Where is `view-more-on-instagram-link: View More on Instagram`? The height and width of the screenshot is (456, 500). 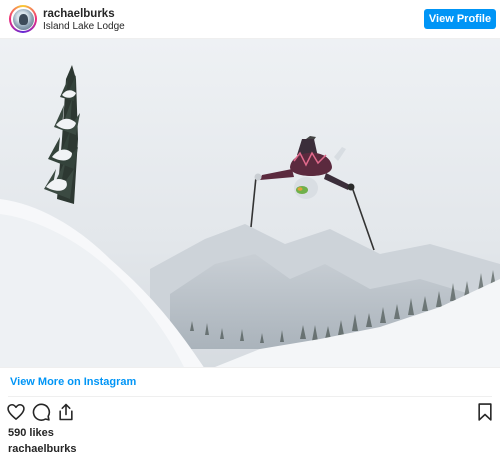 view-more-on-instagram-link: View More on Instagram is located at coordinates (73, 382).